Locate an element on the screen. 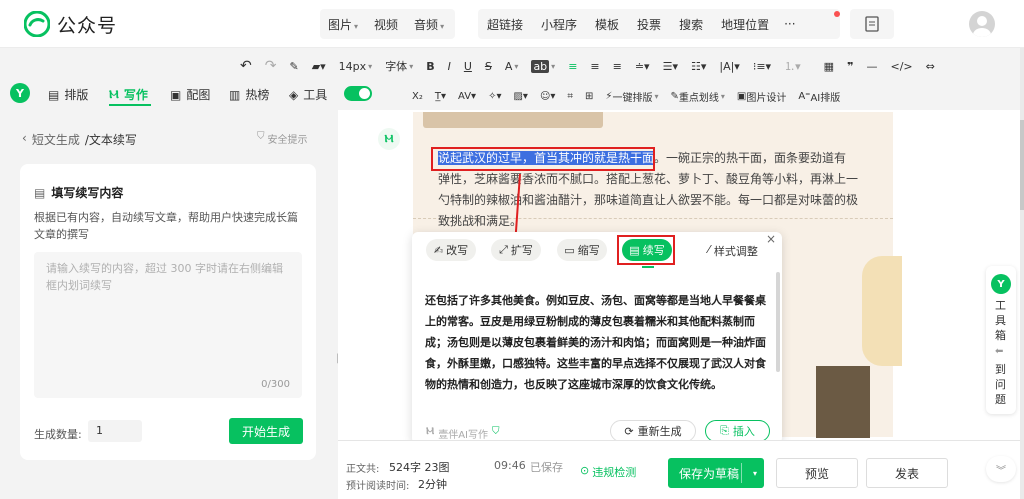 The width and height of the screenshot is (1024, 499). html-icon: ⌗ is located at coordinates (570, 96).